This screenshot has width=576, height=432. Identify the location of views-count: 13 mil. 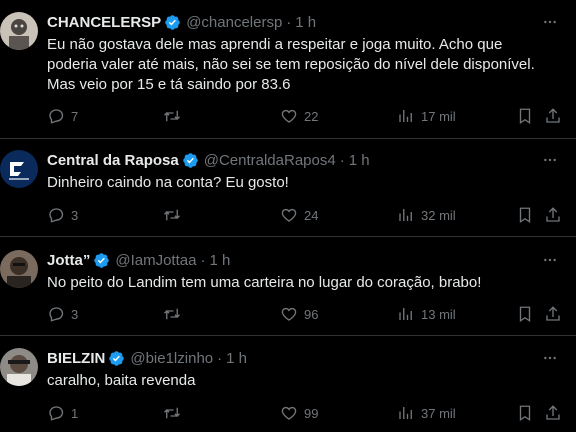
(438, 314).